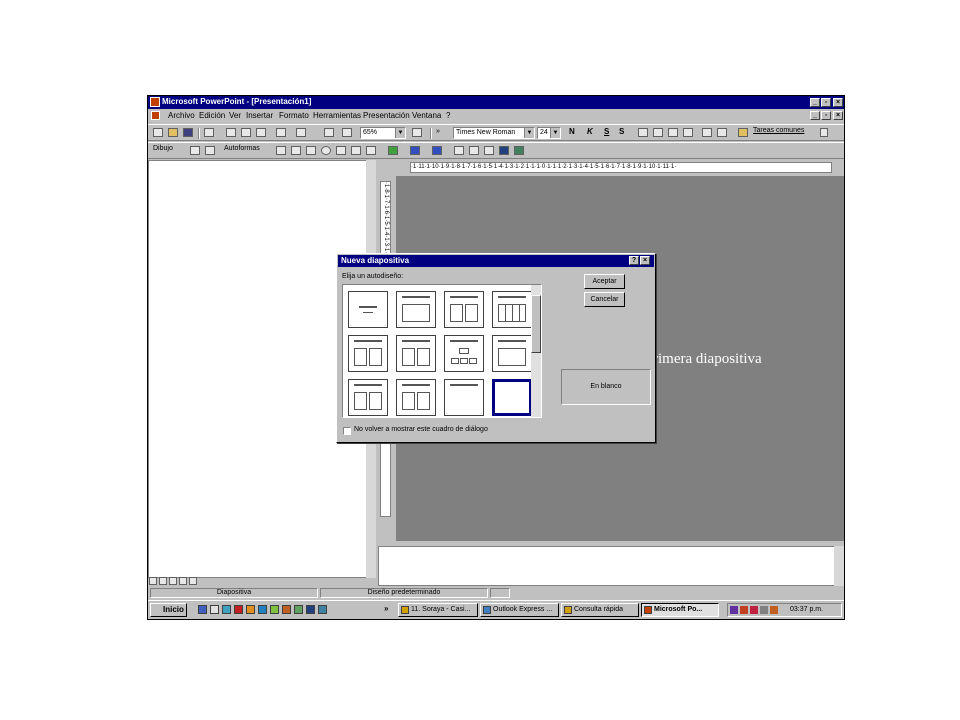  I want to click on shadow-icon, so click(504, 150).